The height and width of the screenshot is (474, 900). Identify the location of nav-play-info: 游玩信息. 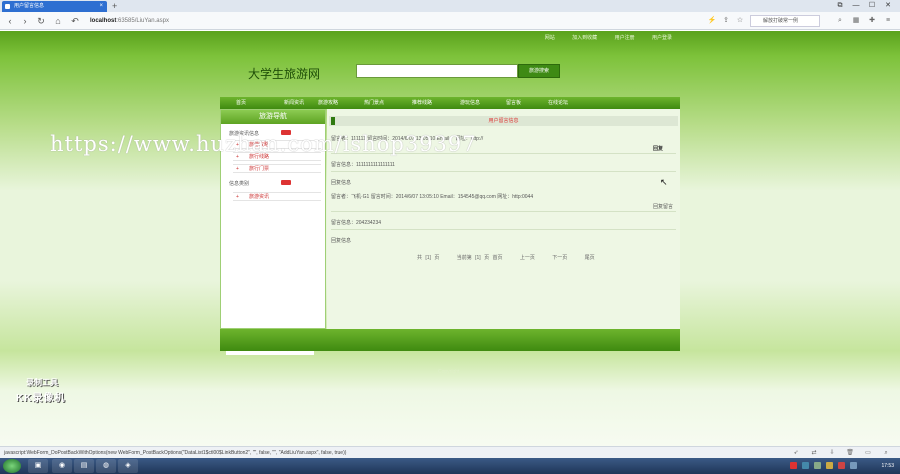
(470, 103).